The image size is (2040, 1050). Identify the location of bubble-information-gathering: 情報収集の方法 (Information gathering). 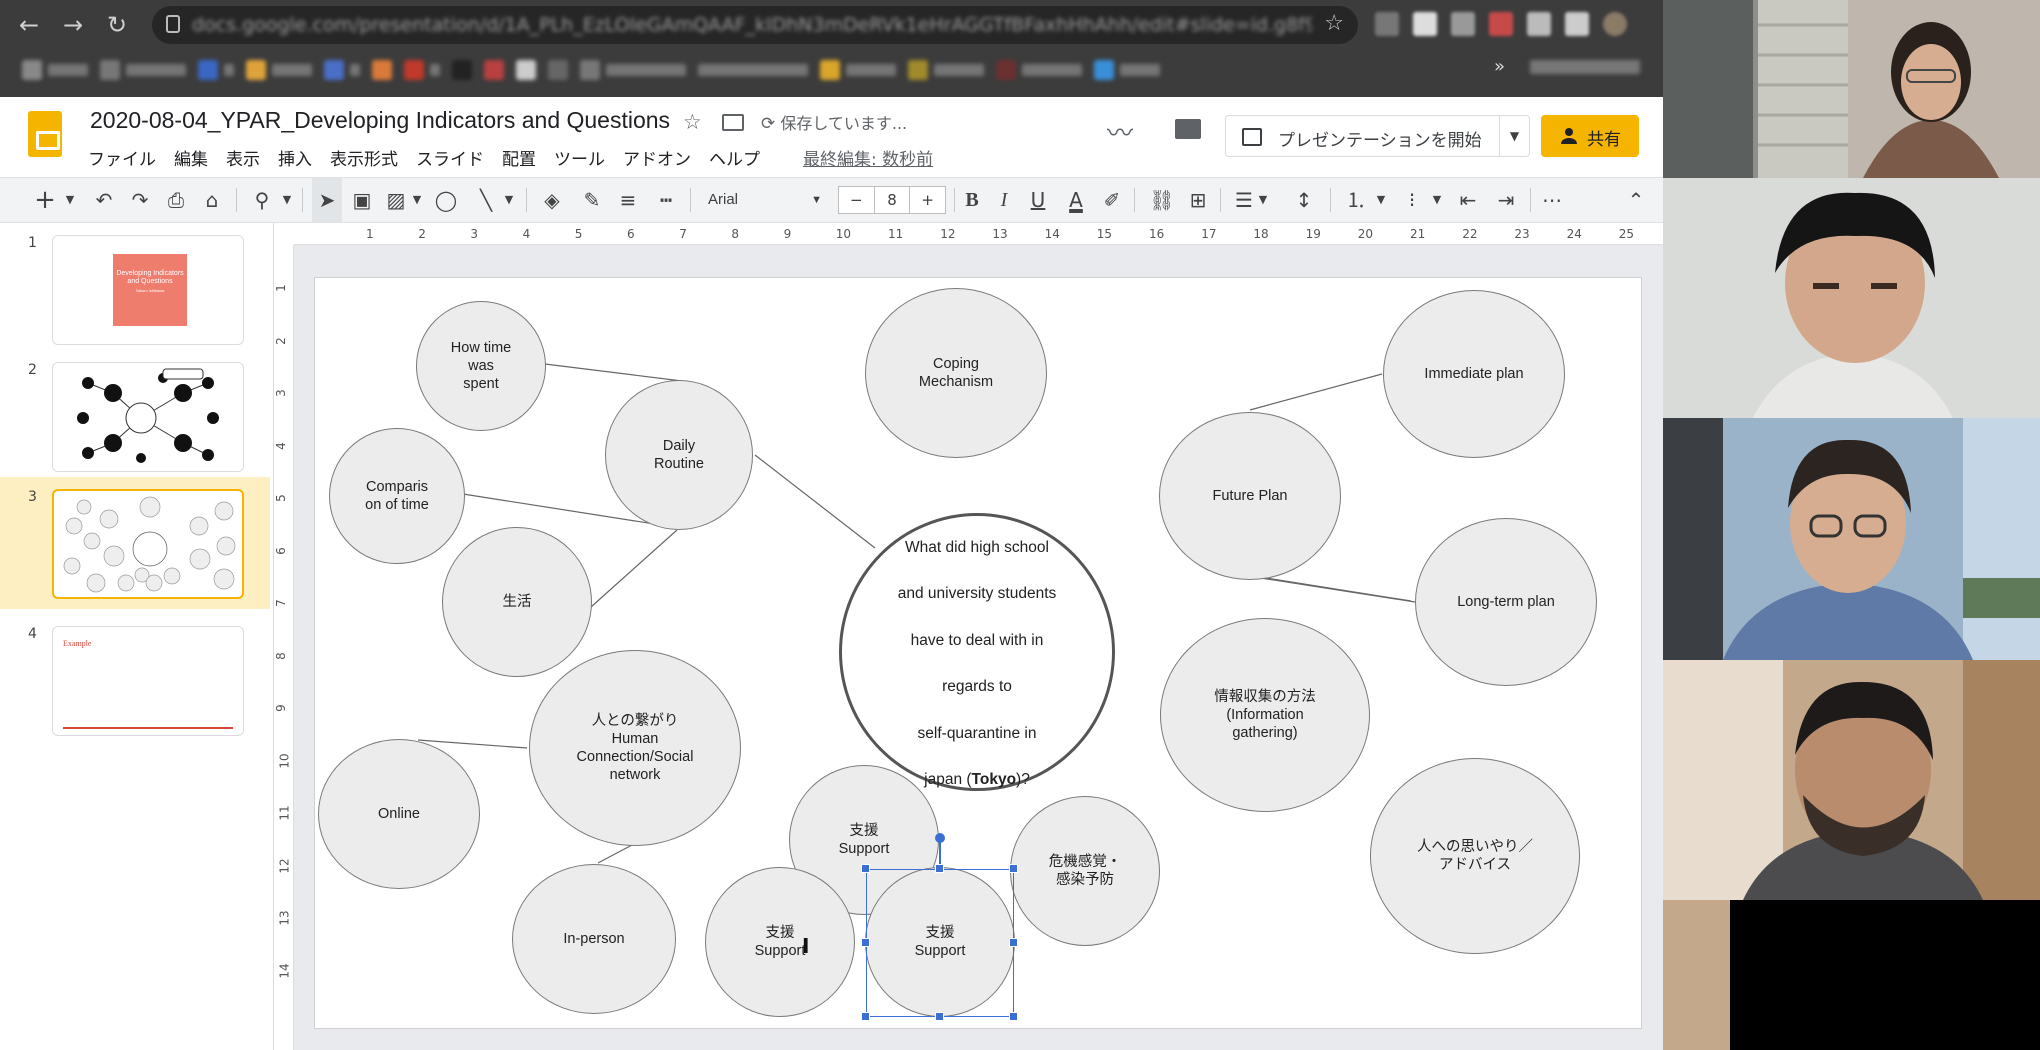
(1265, 715).